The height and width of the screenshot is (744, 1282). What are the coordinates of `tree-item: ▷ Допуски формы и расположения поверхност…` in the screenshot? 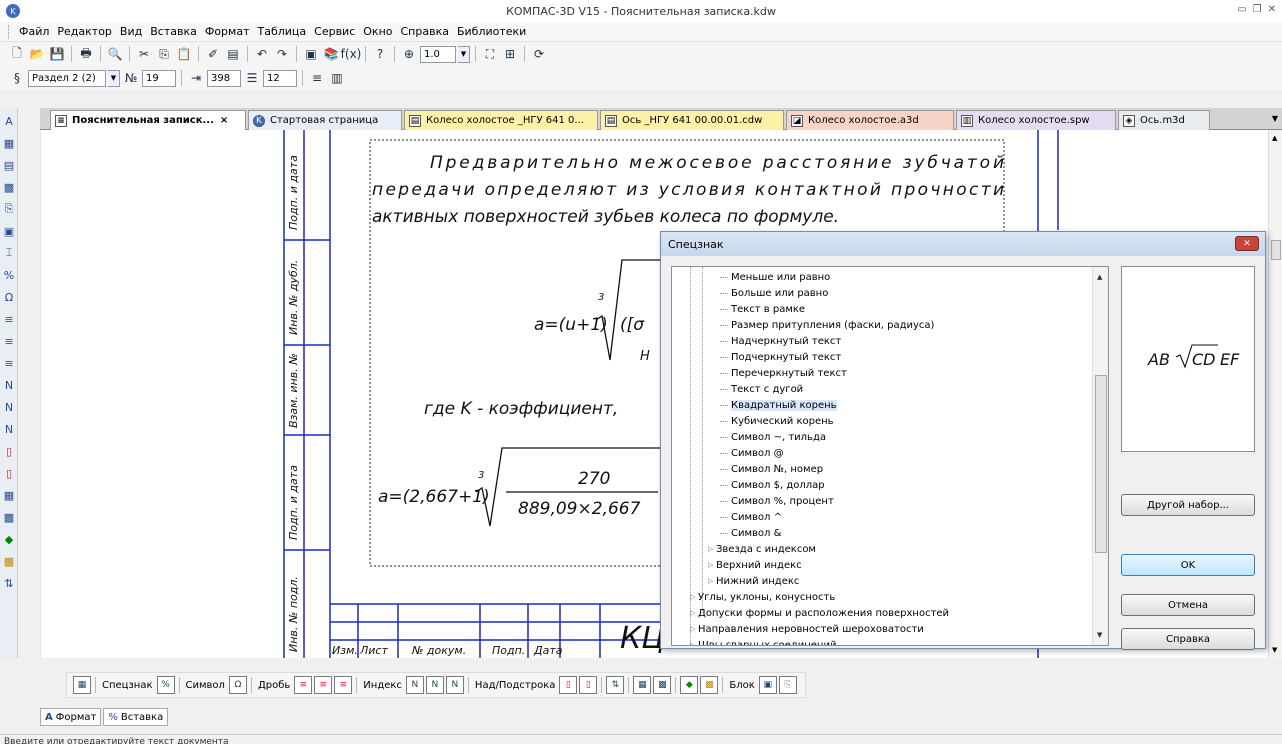 It's located at (819, 613).